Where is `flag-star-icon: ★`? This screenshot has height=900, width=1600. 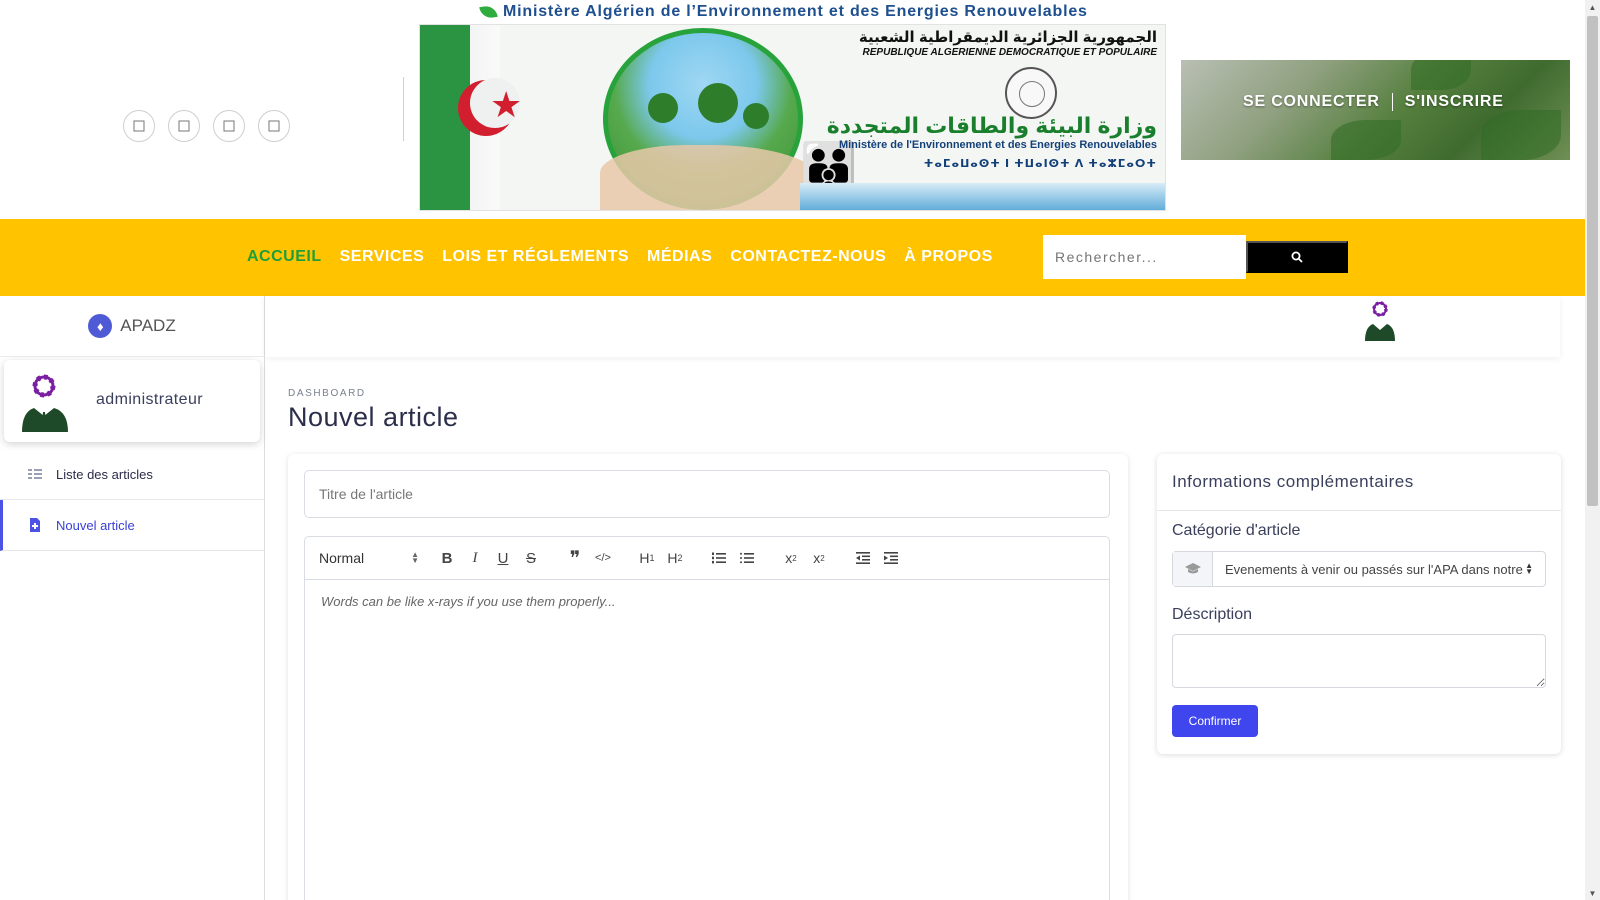
flag-star-icon: ★ is located at coordinates (506, 104).